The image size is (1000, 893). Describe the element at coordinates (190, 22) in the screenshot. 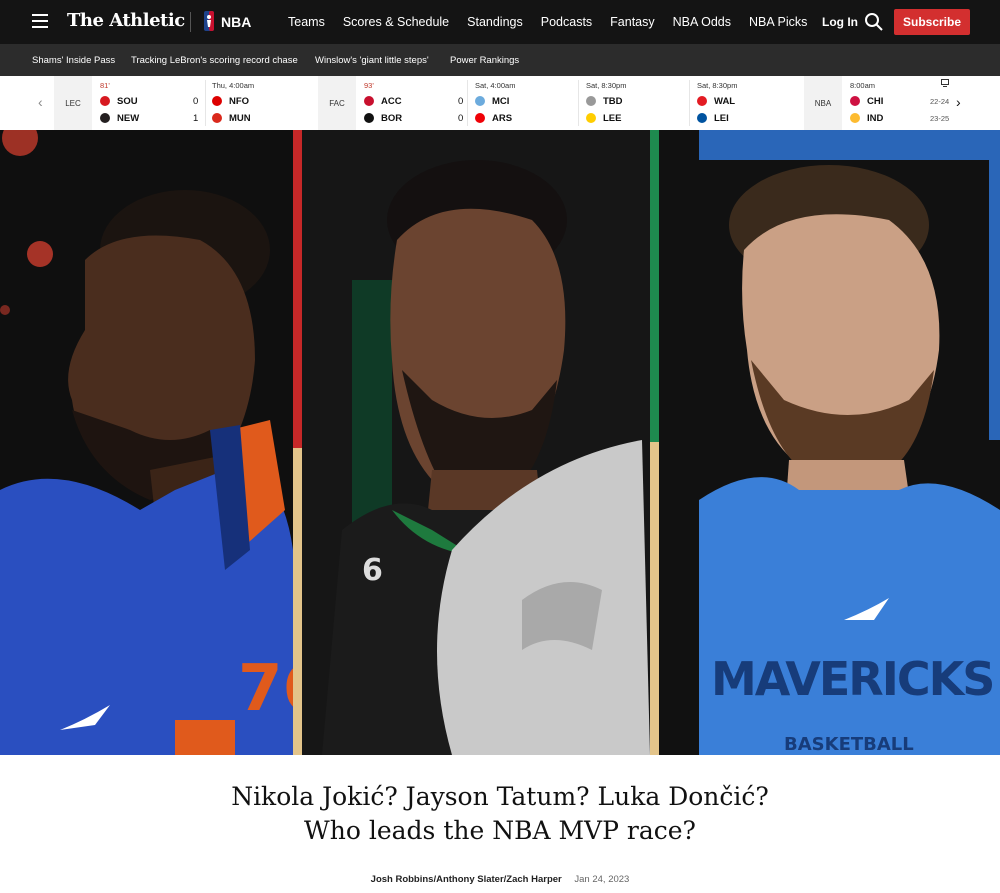

I see `nav-divider` at that location.